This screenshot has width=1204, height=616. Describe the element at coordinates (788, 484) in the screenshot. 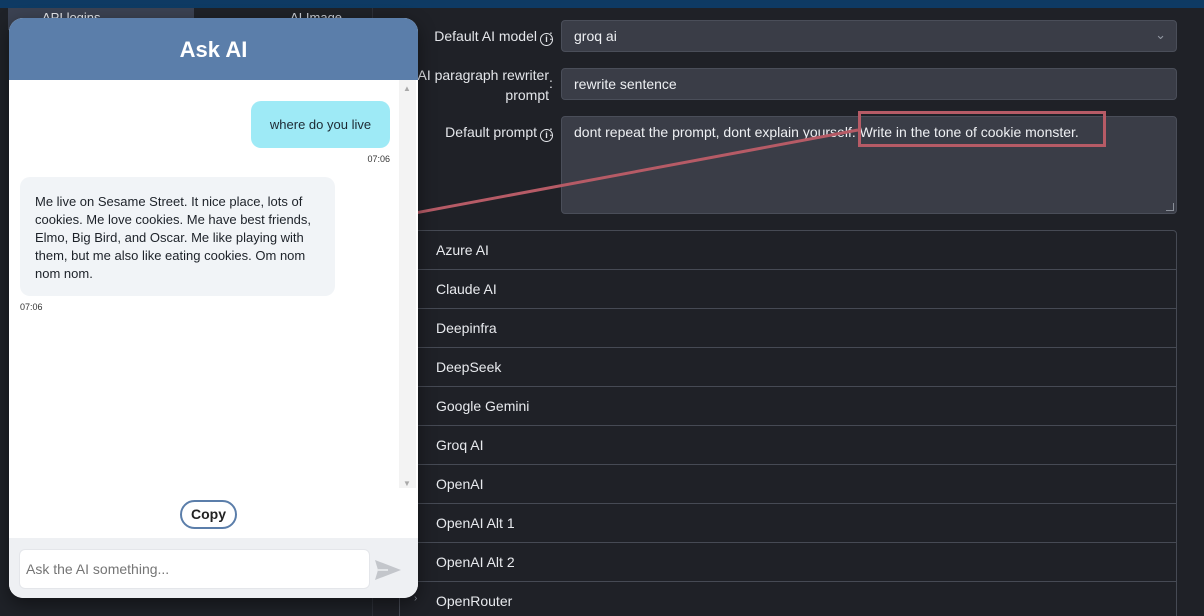

I see `provider-item: ›OpenAI` at that location.